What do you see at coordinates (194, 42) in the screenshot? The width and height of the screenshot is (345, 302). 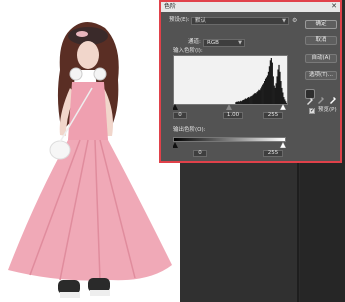 I see `channel-label: 通道:` at bounding box center [194, 42].